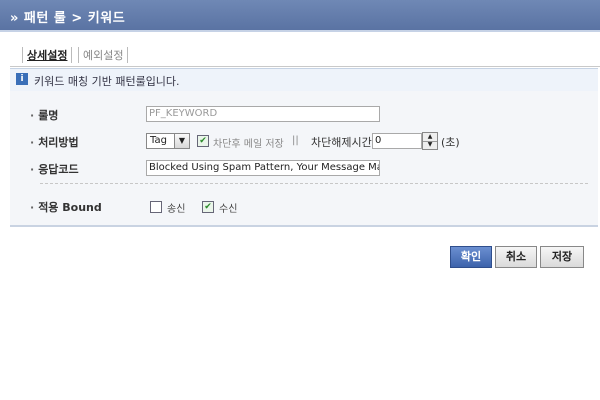  Describe the element at coordinates (203, 141) in the screenshot. I see `save-after-block-checkbox: ✔` at that location.